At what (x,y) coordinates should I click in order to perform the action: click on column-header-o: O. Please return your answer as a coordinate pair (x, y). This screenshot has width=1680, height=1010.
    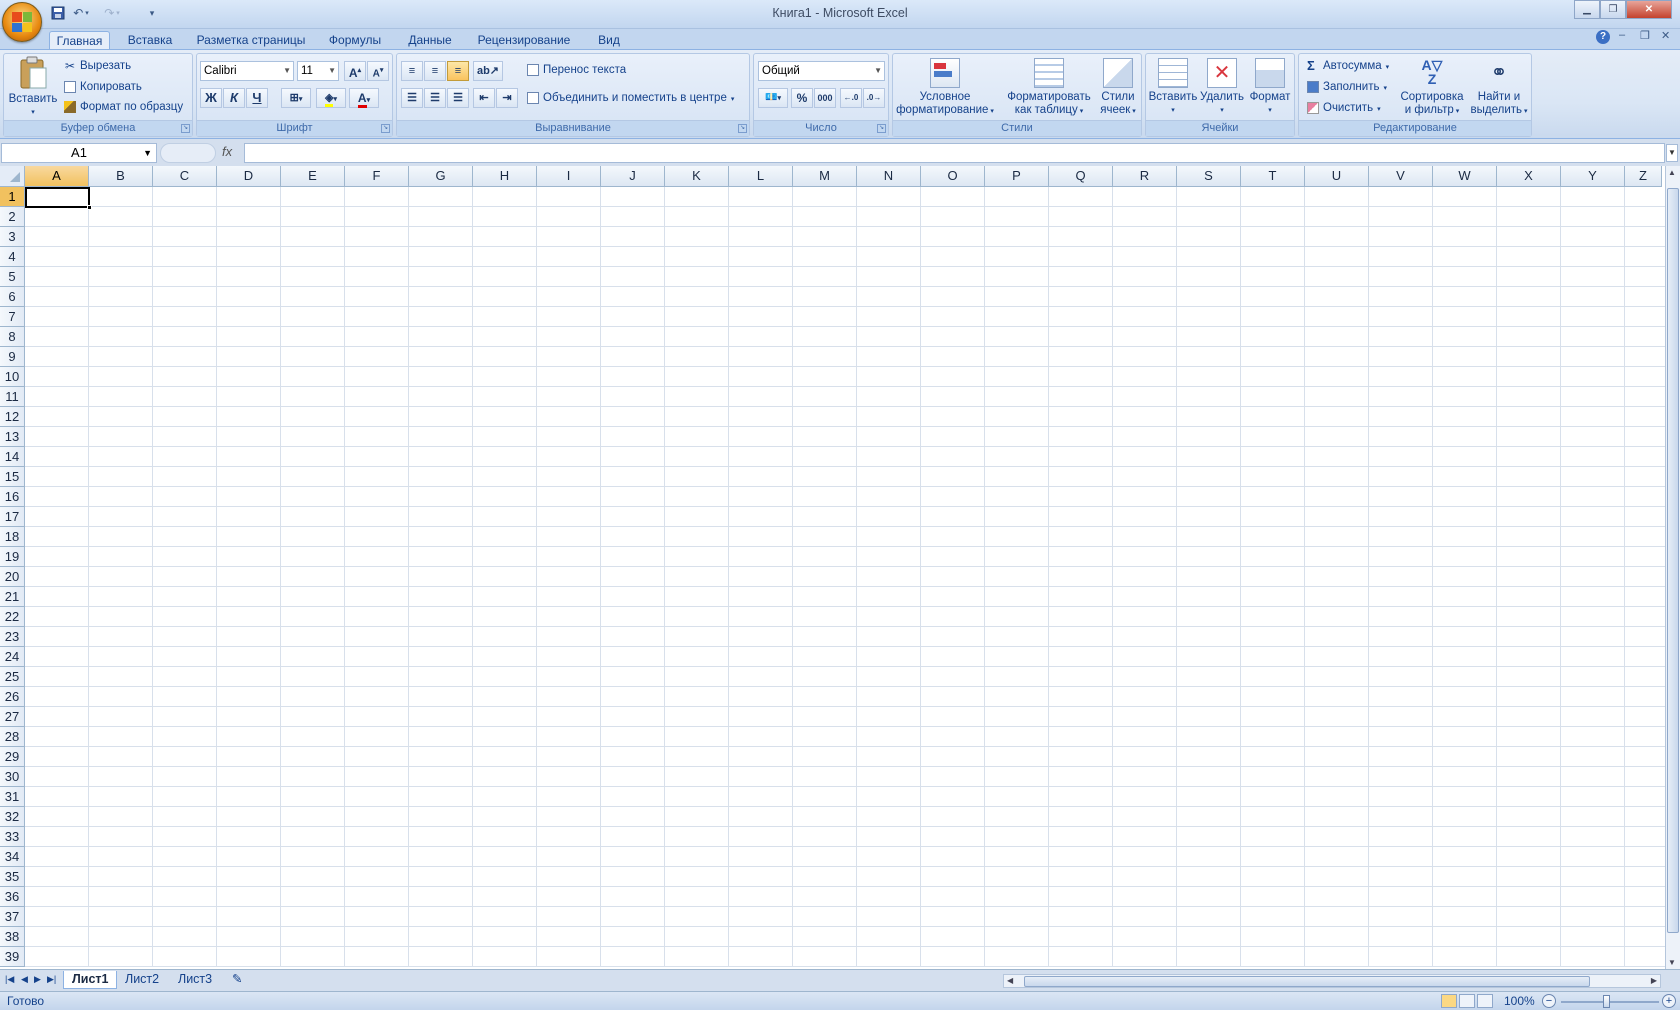
    Looking at the image, I should click on (953, 176).